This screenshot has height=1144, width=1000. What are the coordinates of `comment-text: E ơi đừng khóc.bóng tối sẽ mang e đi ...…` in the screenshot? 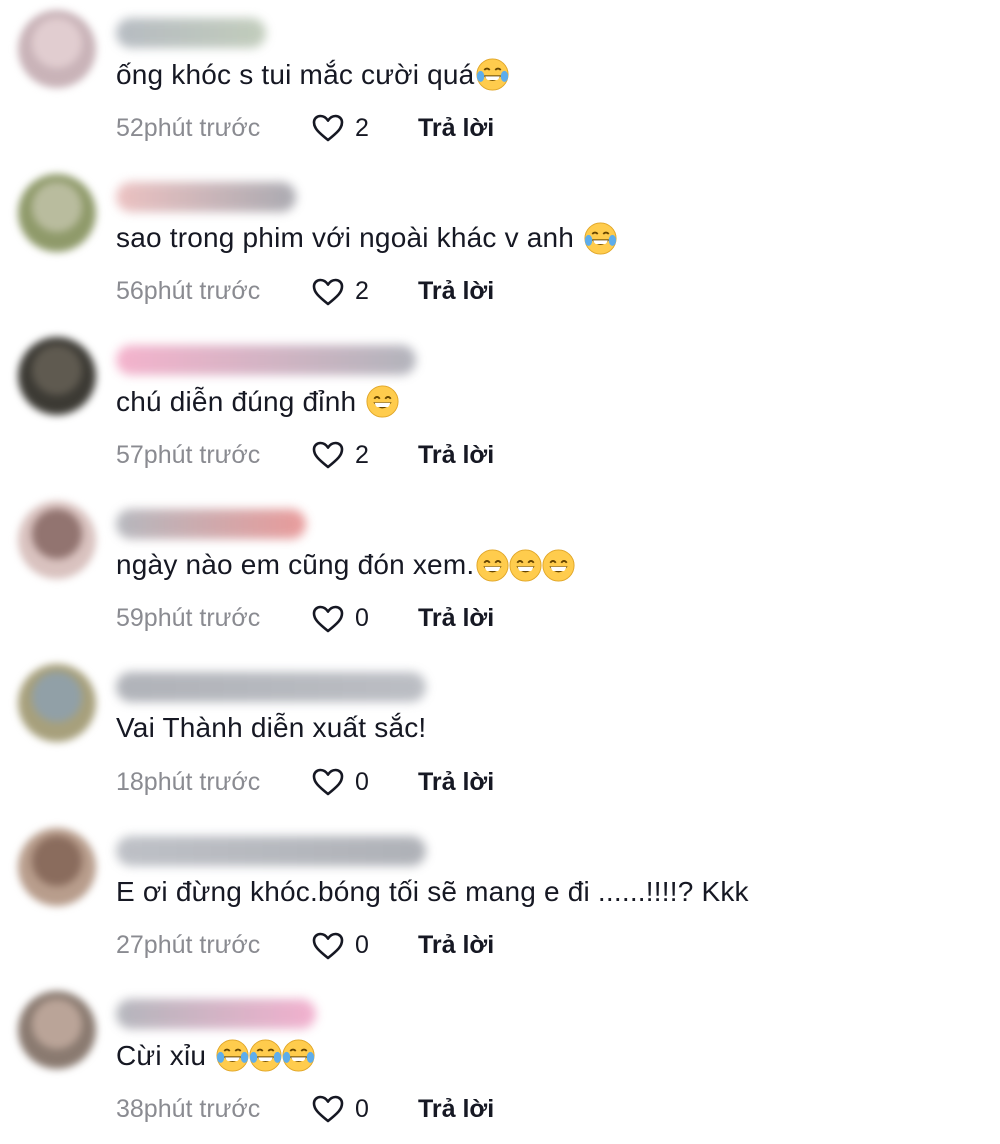 It's located at (432, 892).